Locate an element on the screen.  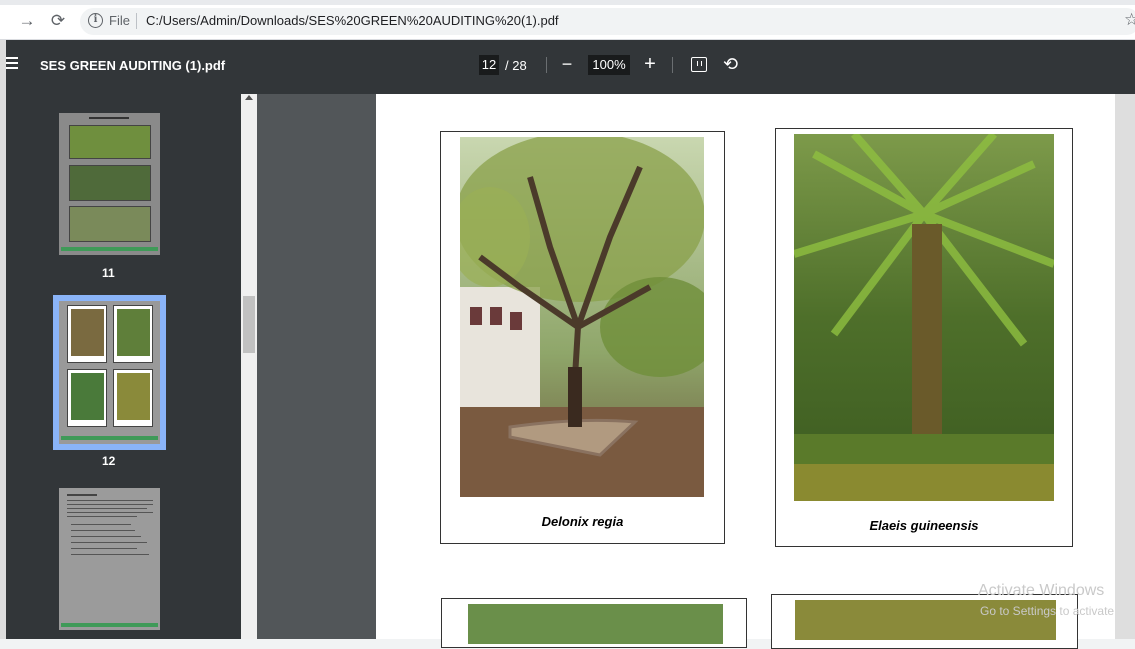
viewer-scrollbar is located at coordinates (1125, 366).